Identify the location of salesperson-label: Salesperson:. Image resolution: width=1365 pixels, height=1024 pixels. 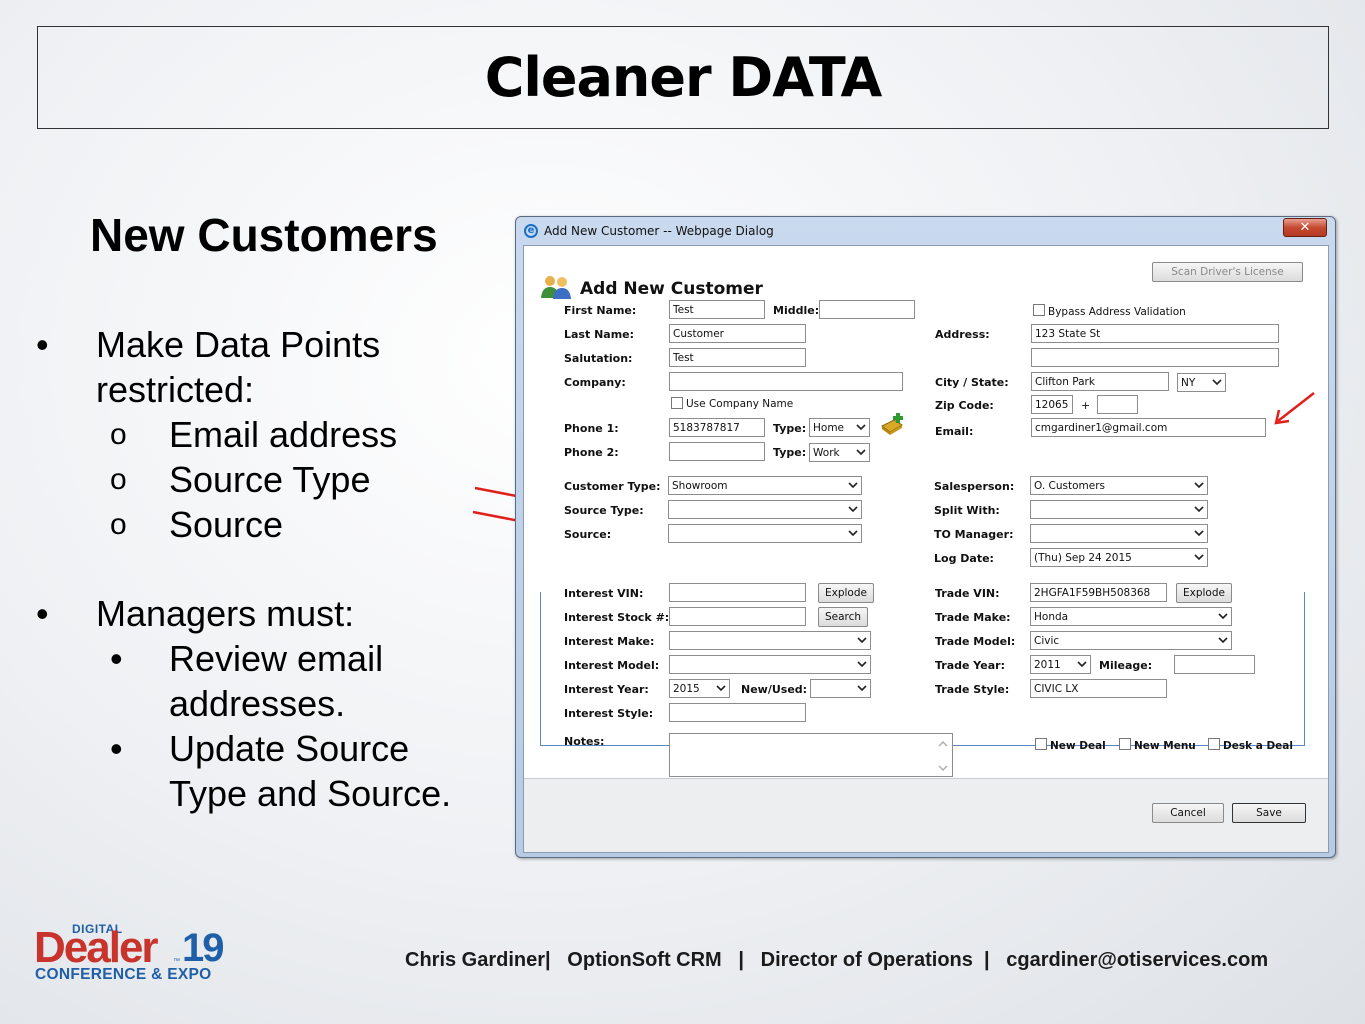
(974, 486).